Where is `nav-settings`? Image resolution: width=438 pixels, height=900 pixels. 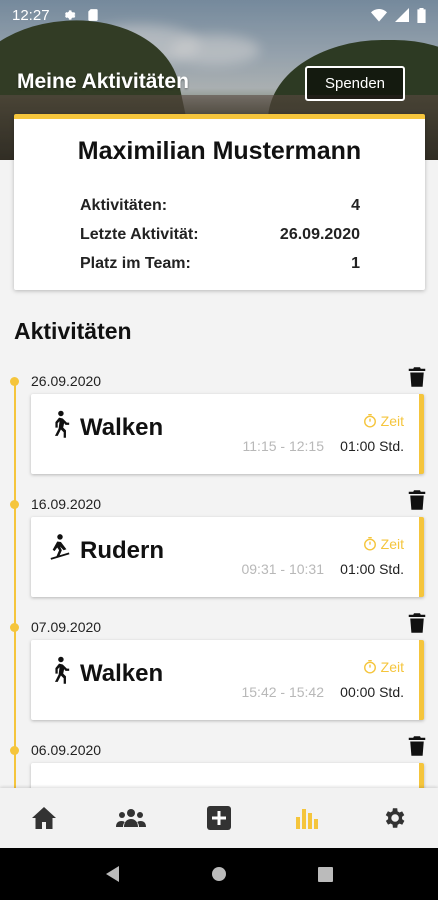 nav-settings is located at coordinates (394, 818).